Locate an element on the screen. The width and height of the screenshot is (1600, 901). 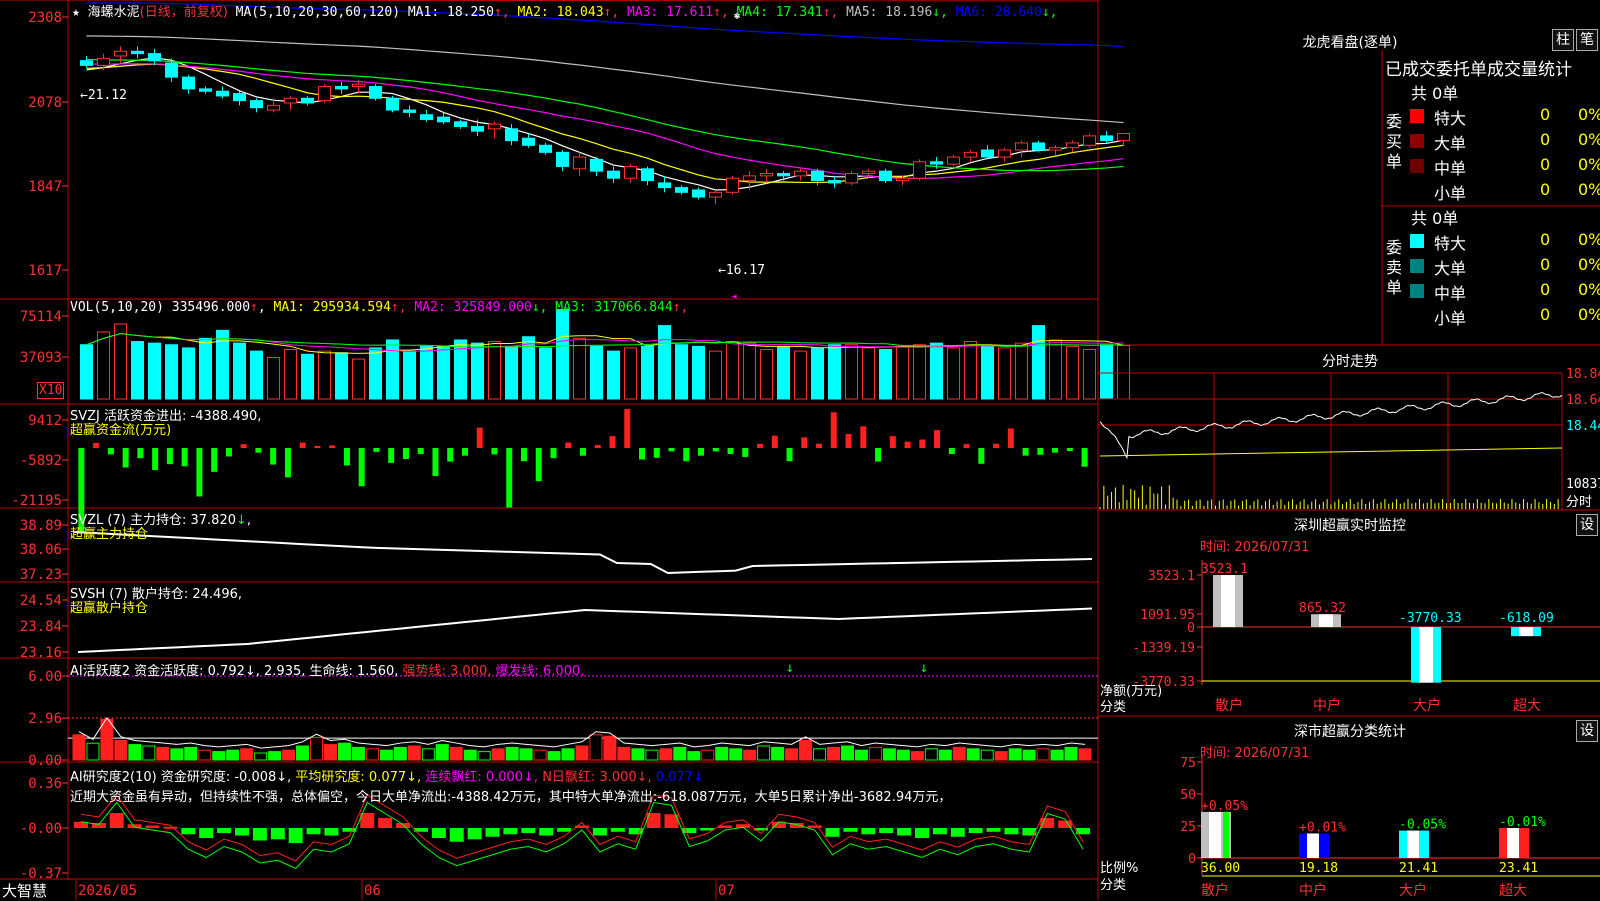
y-tick-label: 2.96 is located at coordinates (45, 719).